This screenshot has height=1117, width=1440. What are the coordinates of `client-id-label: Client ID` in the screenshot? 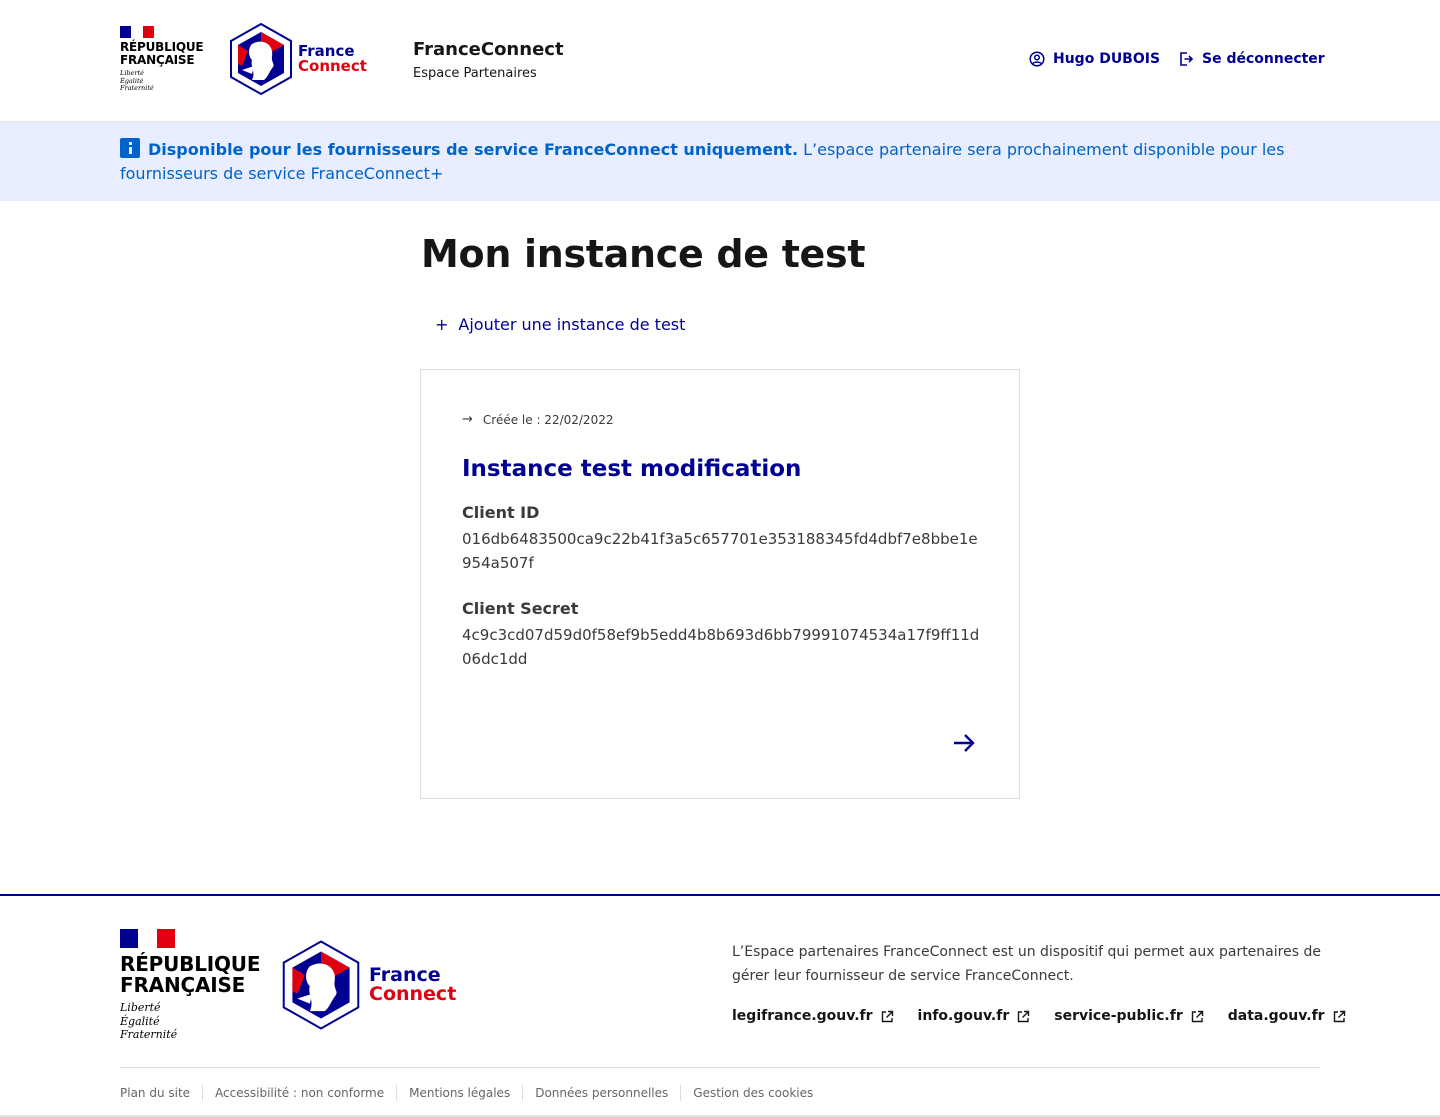 It's located at (501, 512).